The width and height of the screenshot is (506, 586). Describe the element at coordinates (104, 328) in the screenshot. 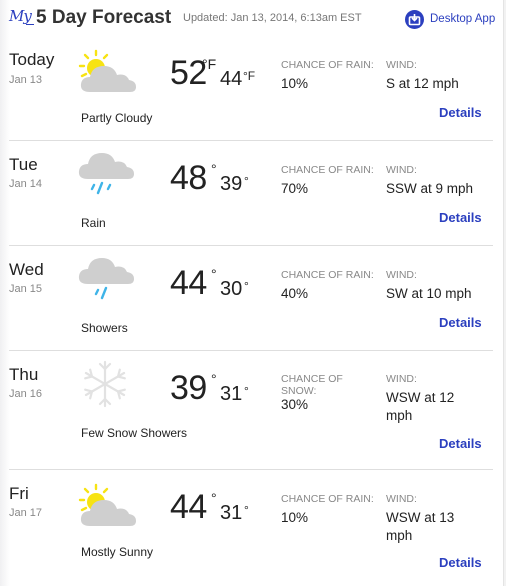

I see `condition-text: Showers` at that location.